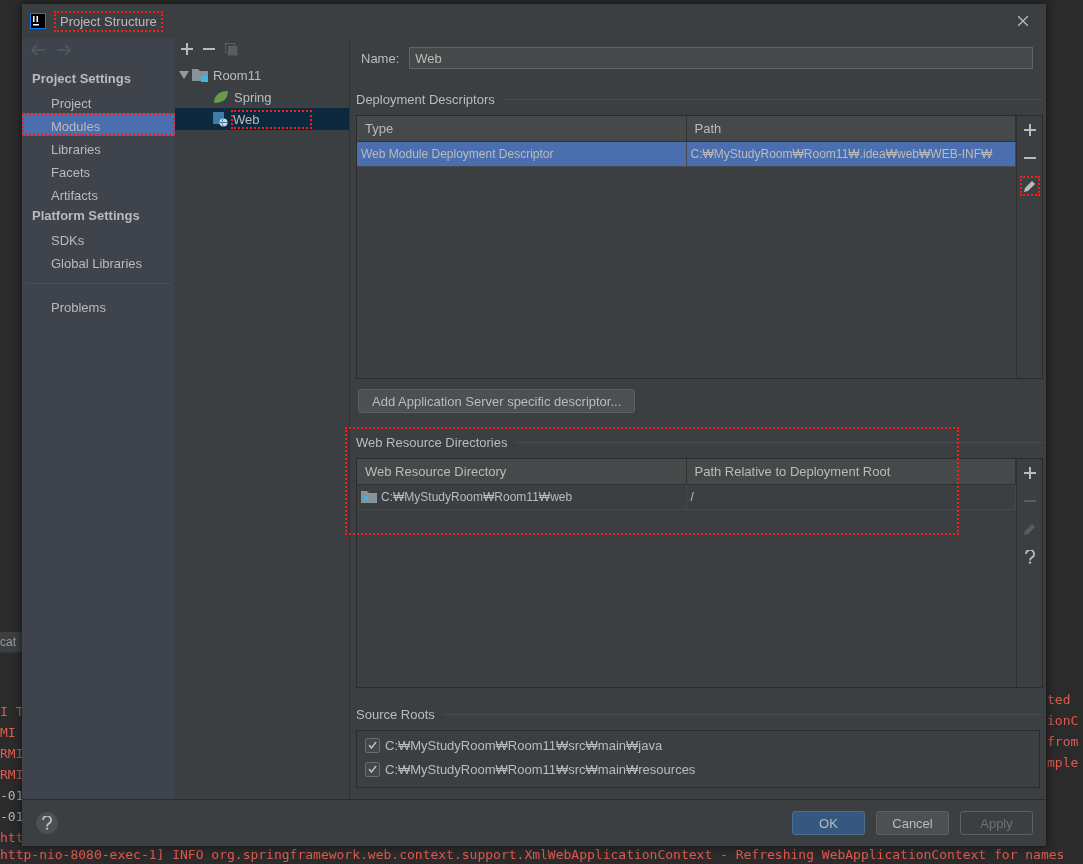 The width and height of the screenshot is (1083, 864). I want to click on console-line: MI, so click(8, 733).